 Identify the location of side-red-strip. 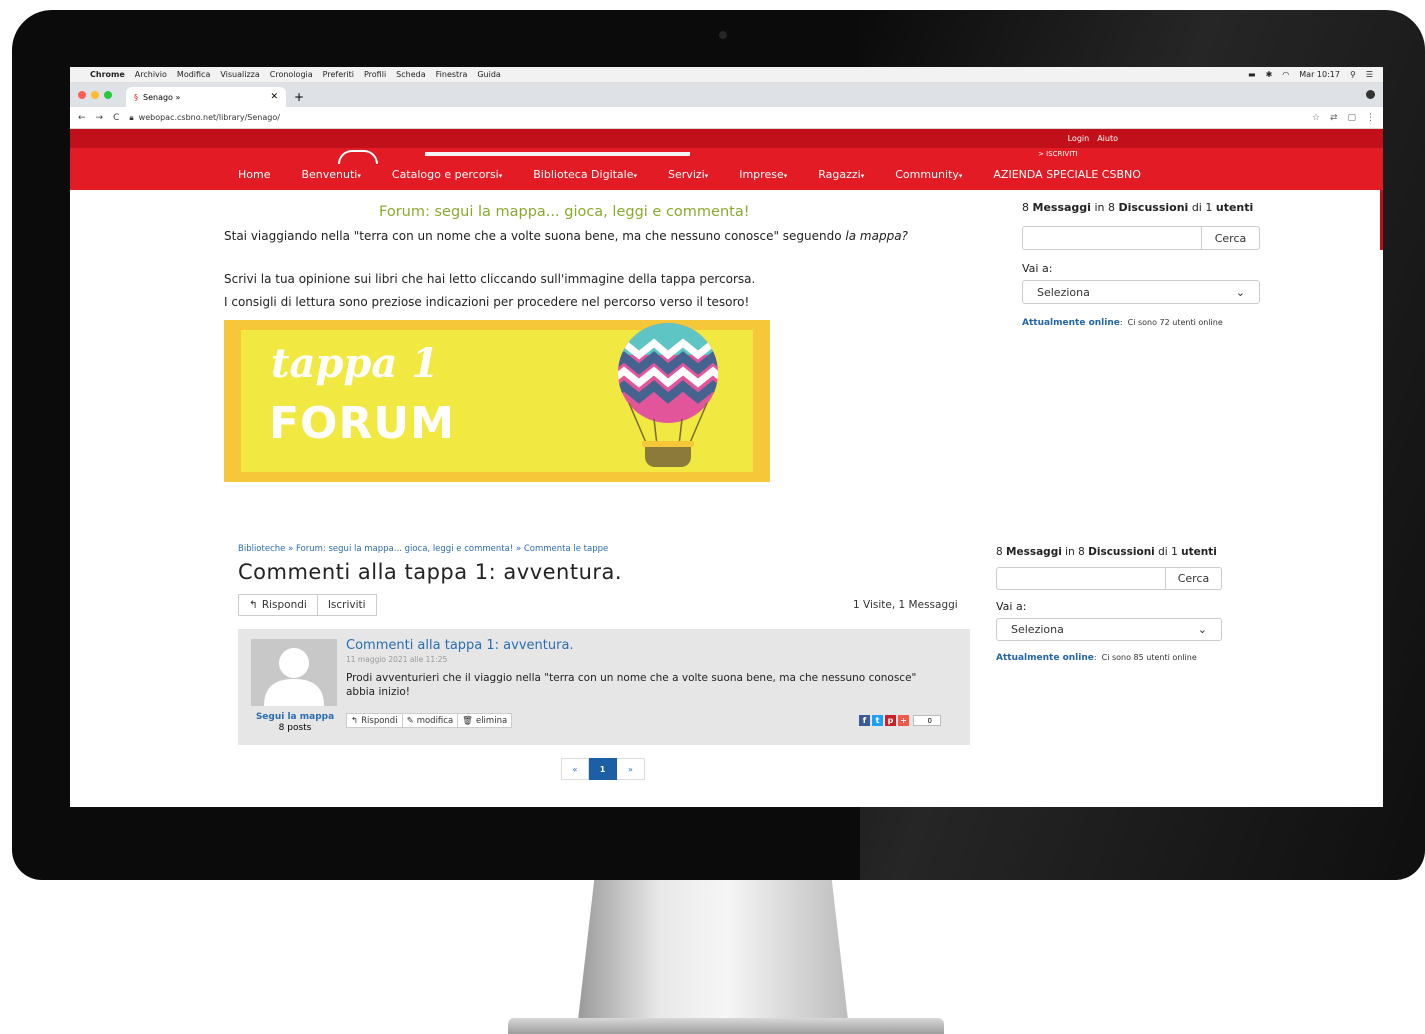
(1381, 220).